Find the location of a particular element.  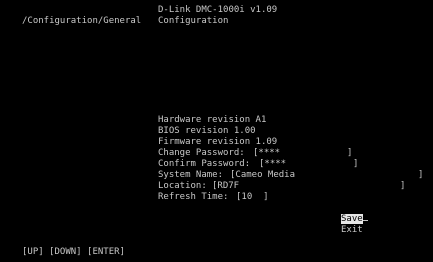

system-name-label: System Name: is located at coordinates (191, 175).